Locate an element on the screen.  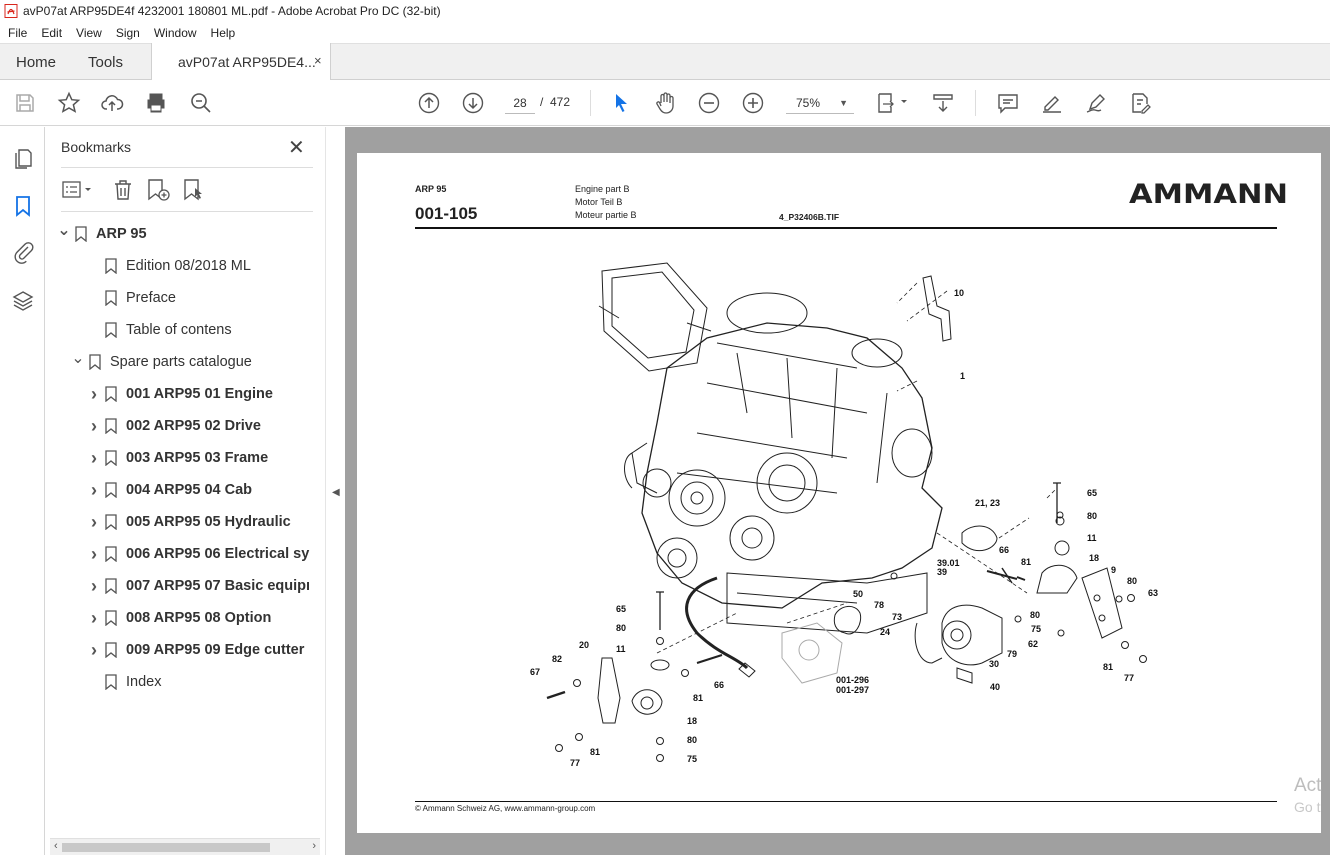
bookmark-label: 008 ARP95 08 Option is located at coordinates (199, 618).